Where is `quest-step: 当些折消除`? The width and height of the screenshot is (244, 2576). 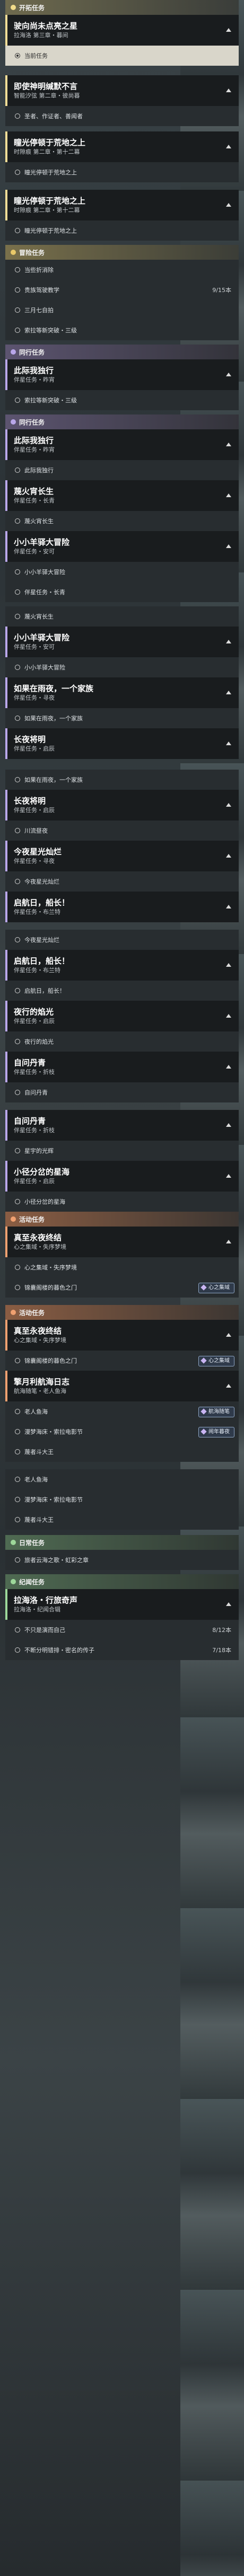
quest-step: 当些折消除 is located at coordinates (122, 270).